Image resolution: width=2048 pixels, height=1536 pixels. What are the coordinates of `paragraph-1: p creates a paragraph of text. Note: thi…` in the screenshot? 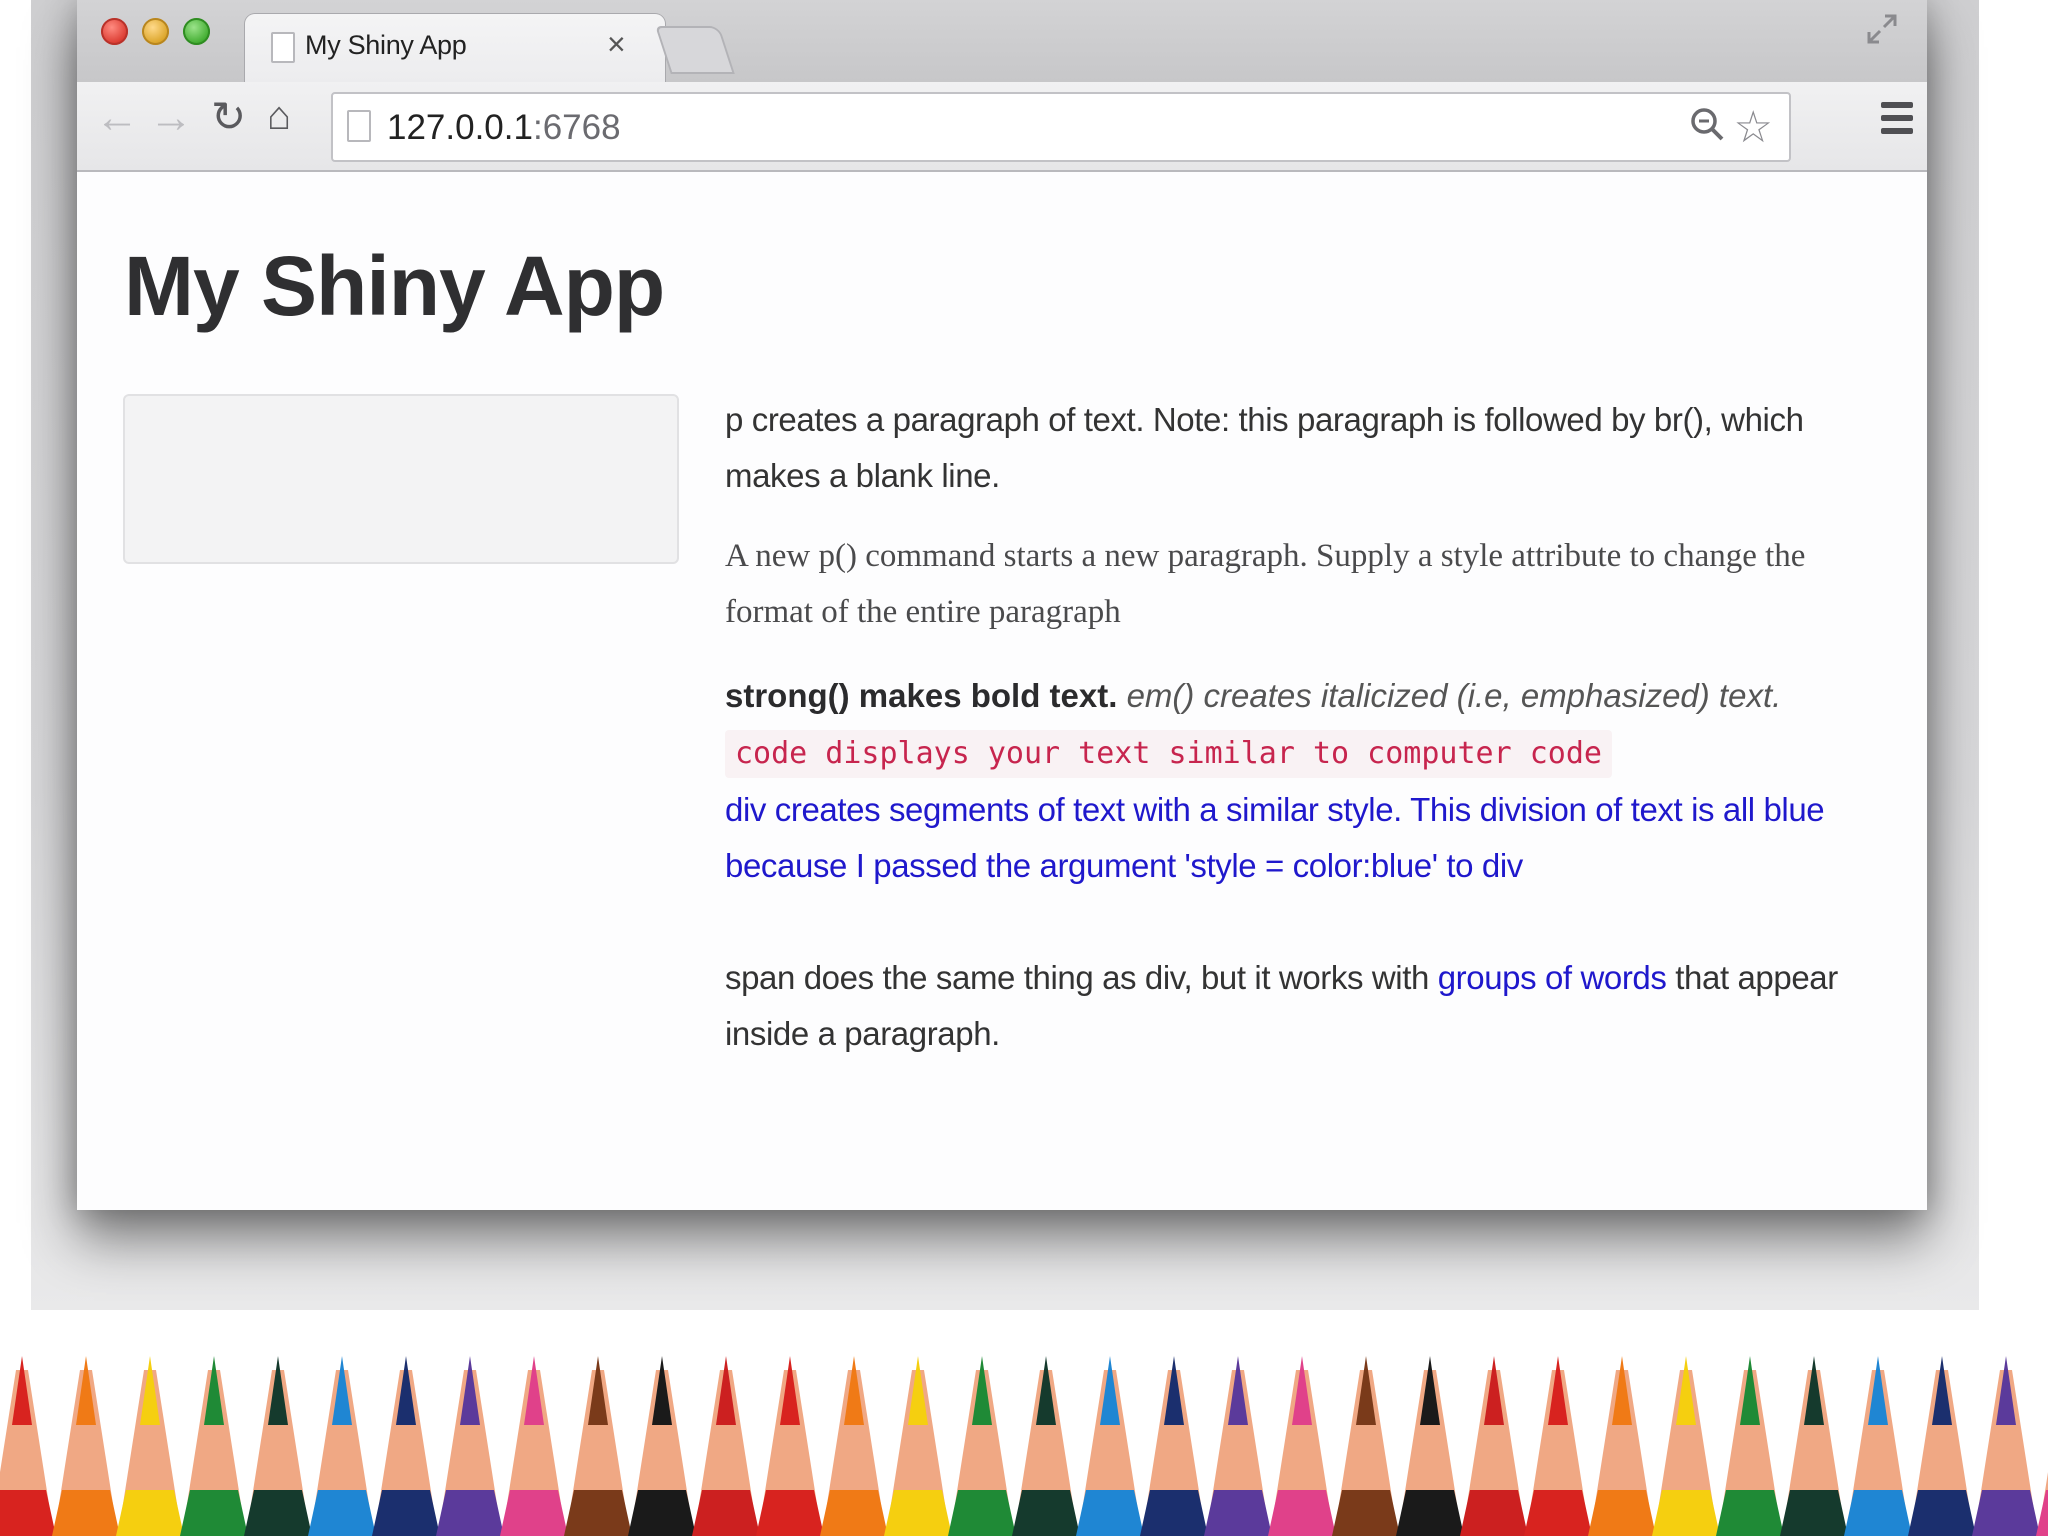 It's located at (1264, 447).